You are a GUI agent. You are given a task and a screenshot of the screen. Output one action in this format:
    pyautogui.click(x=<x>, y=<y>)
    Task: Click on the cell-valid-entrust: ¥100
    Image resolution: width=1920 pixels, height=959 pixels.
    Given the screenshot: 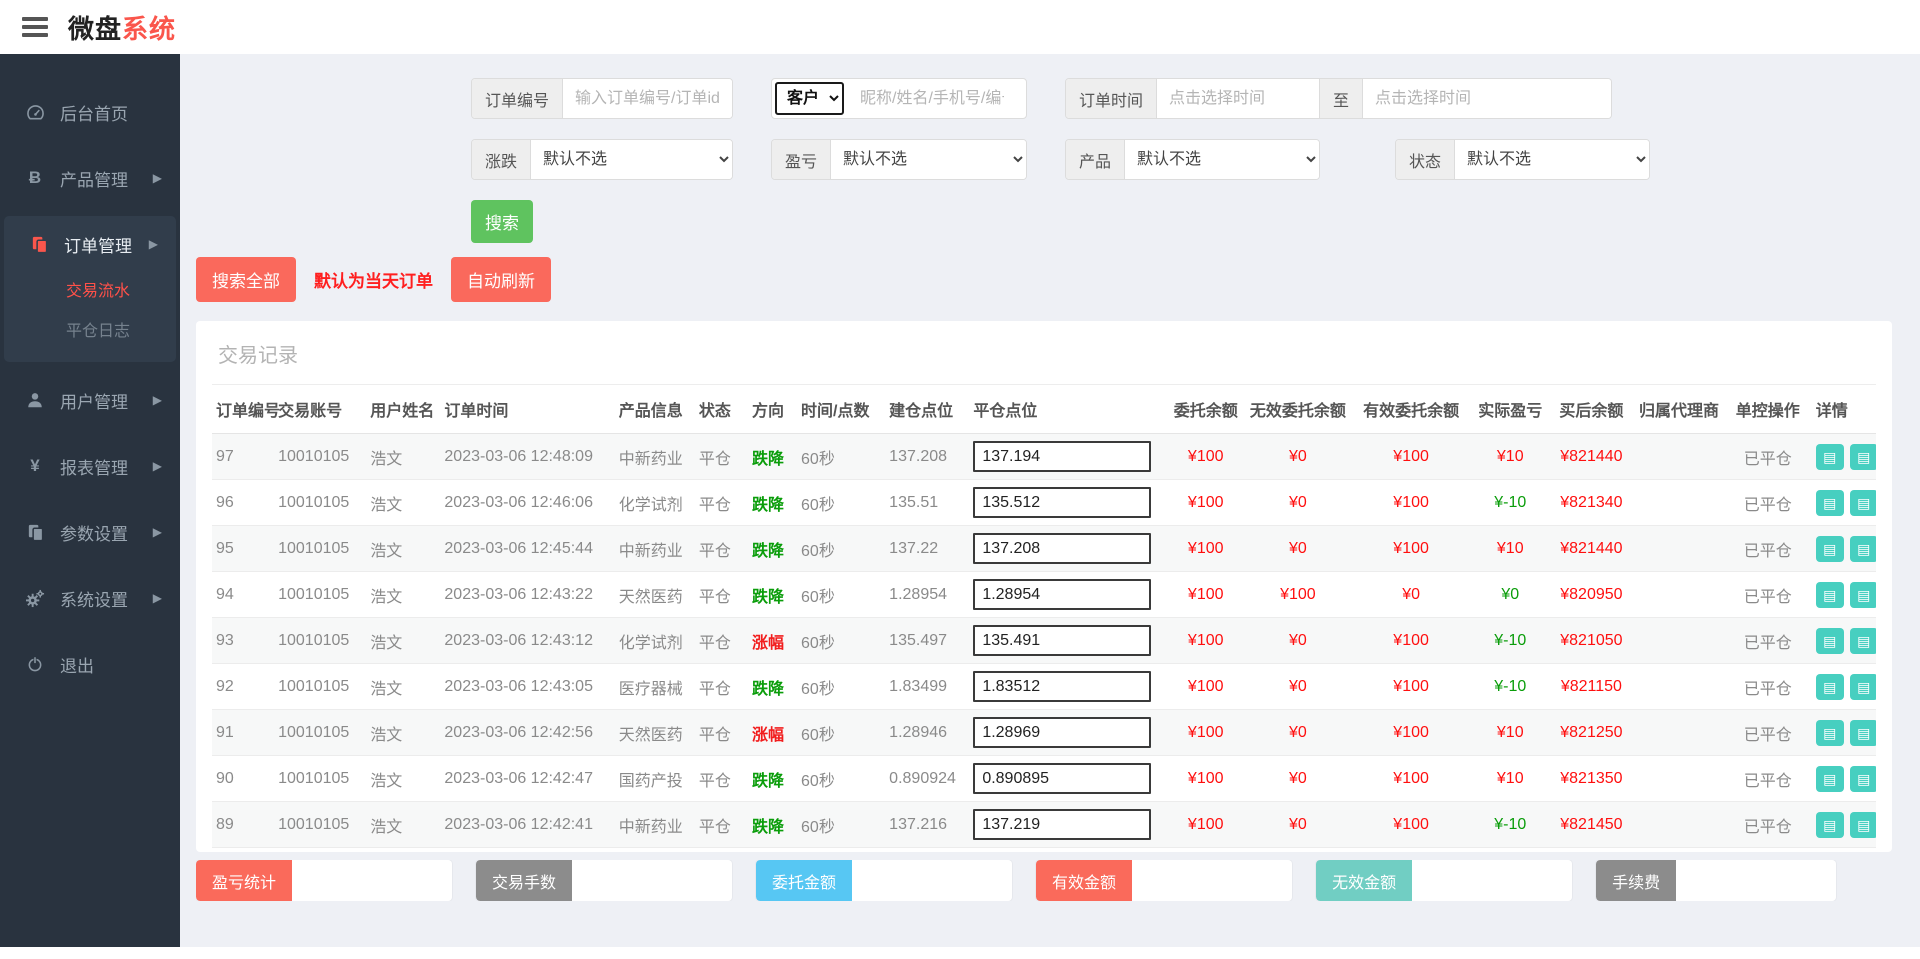 What is the action you would take?
    pyautogui.click(x=1411, y=686)
    